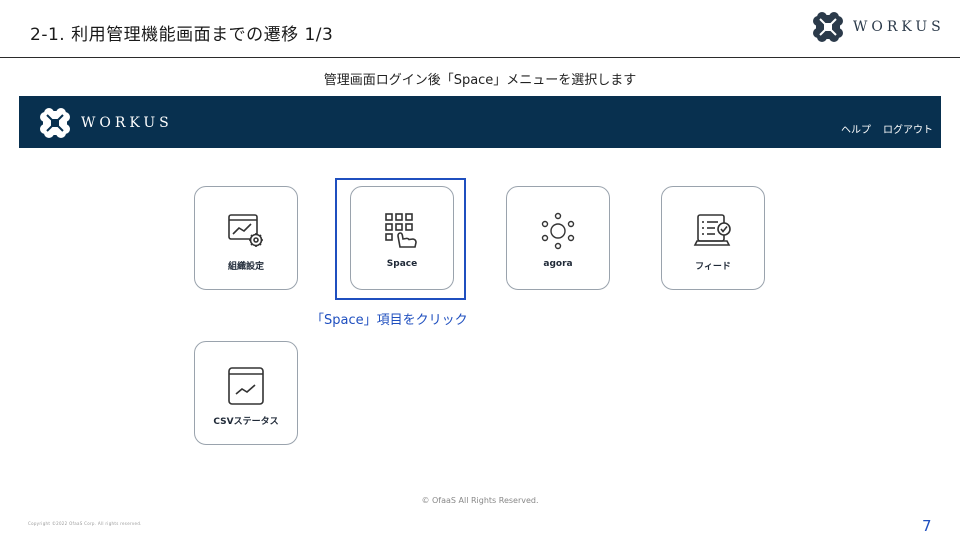 The width and height of the screenshot is (960, 540). Describe the element at coordinates (480, 122) in the screenshot. I see `app-header: WORKUS ヘルプ ログアウト` at that location.